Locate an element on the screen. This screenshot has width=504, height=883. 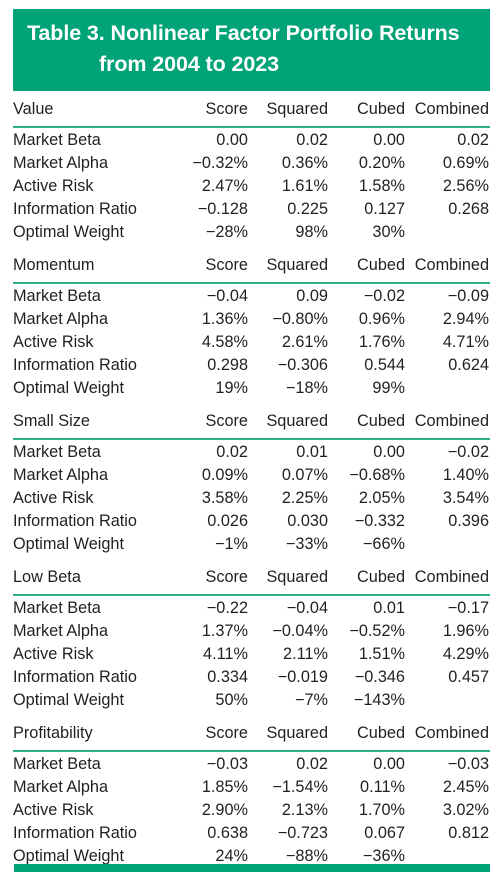
cell-value: 2.25% is located at coordinates (304, 498).